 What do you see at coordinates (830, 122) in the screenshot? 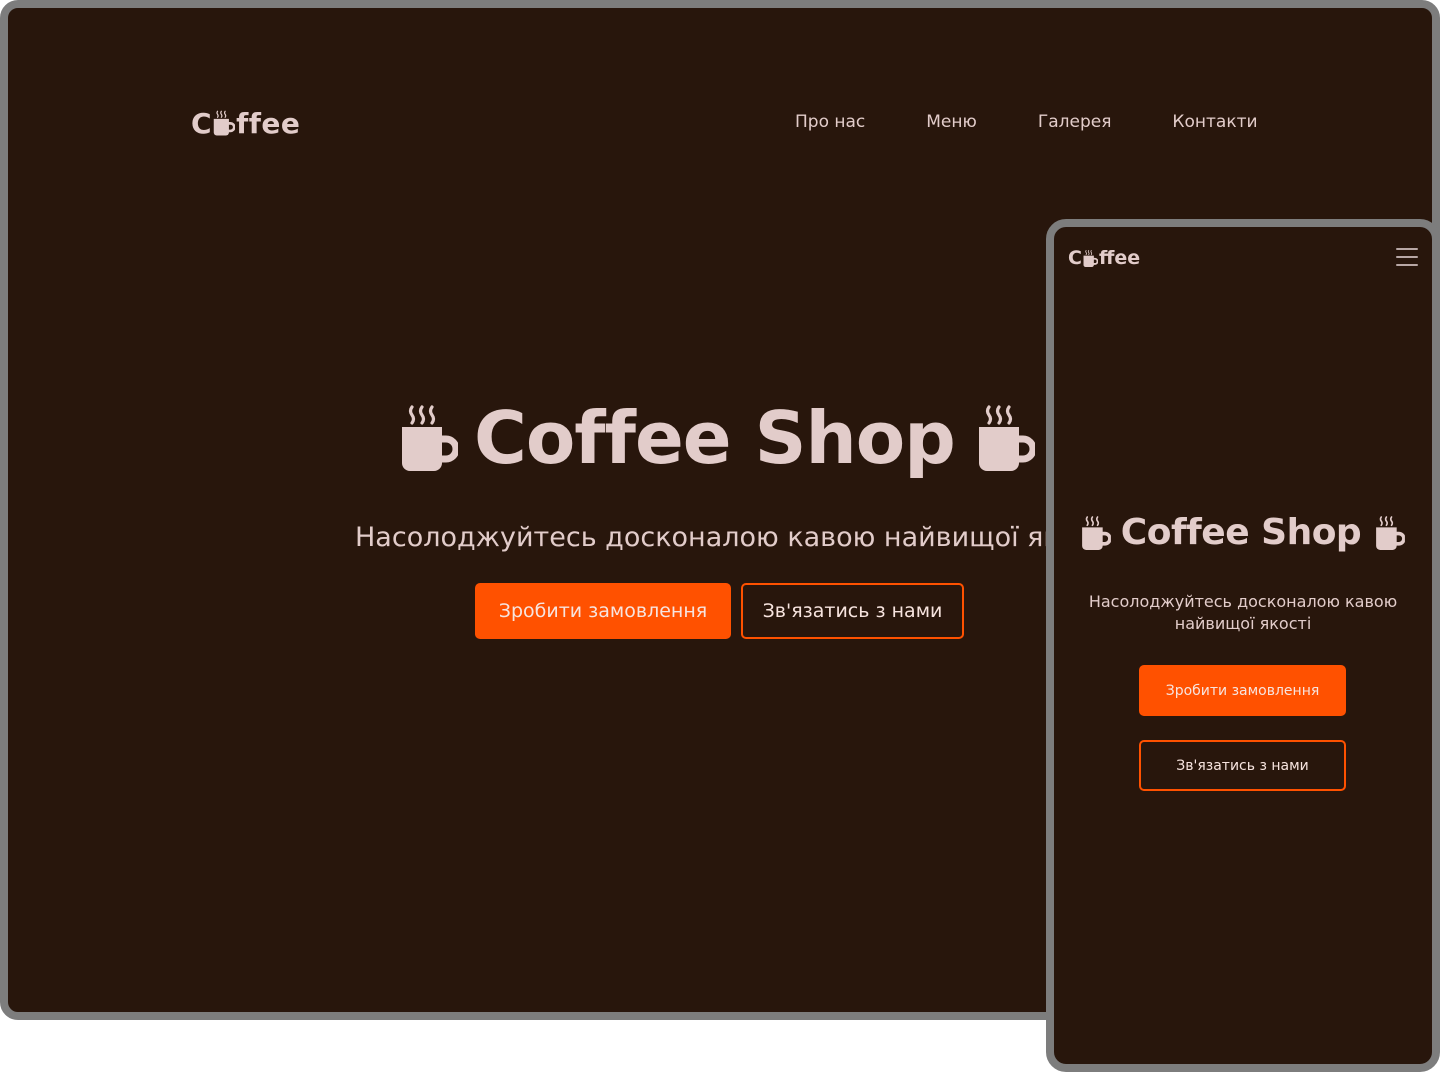
I see `nav-item-about: Про нас` at bounding box center [830, 122].